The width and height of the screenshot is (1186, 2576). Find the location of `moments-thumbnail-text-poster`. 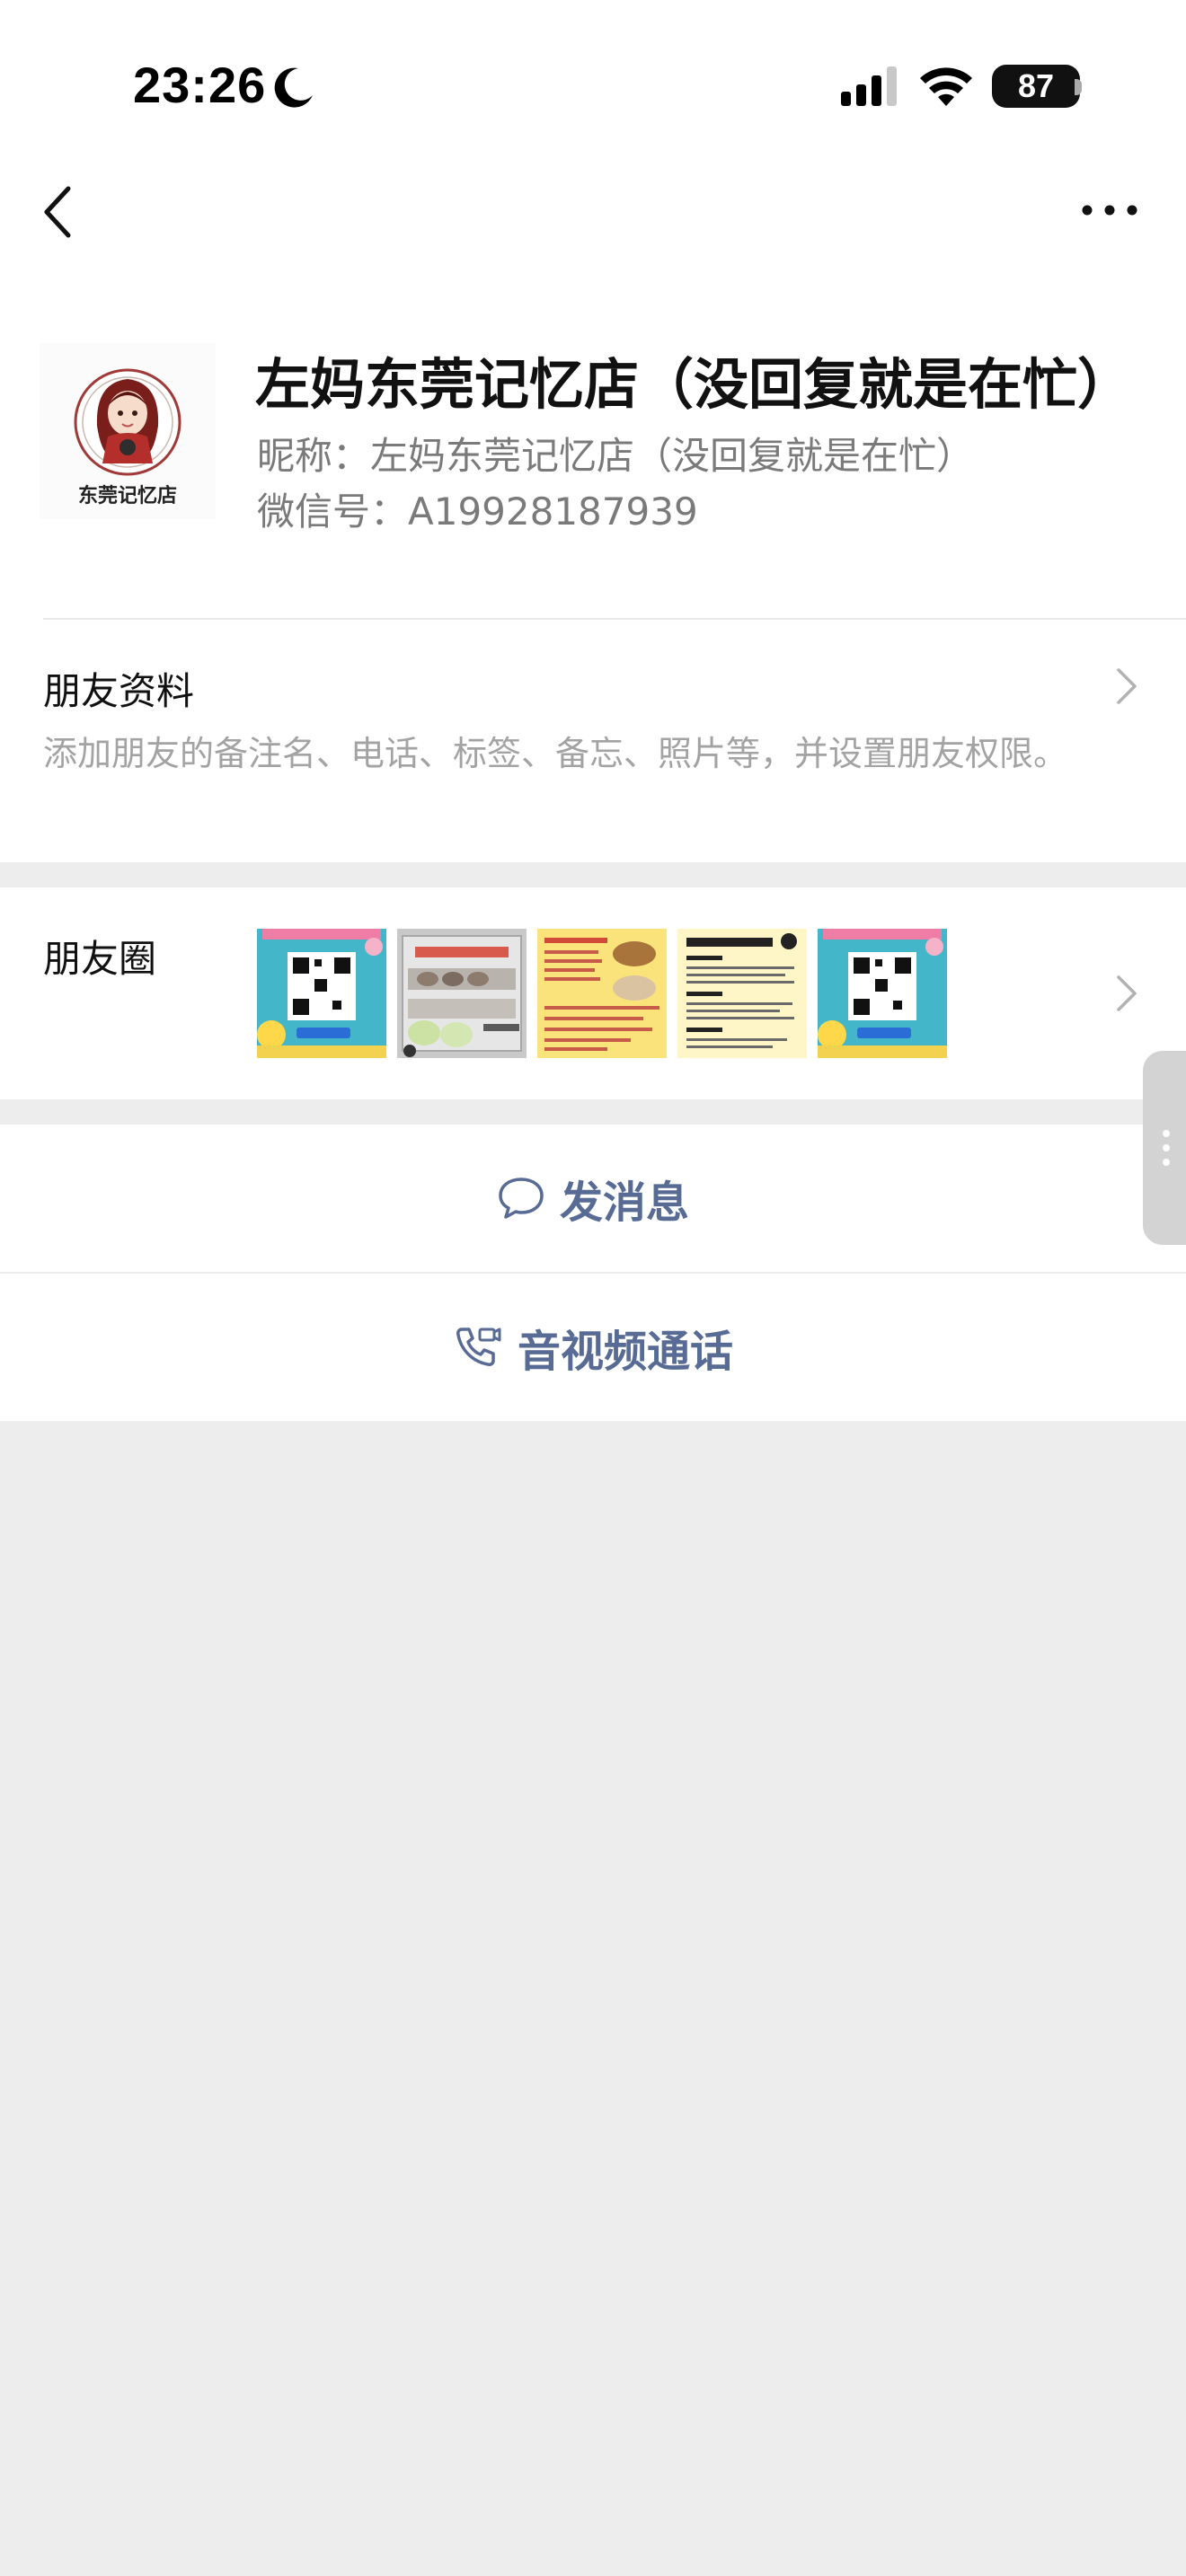

moments-thumbnail-text-poster is located at coordinates (742, 993).